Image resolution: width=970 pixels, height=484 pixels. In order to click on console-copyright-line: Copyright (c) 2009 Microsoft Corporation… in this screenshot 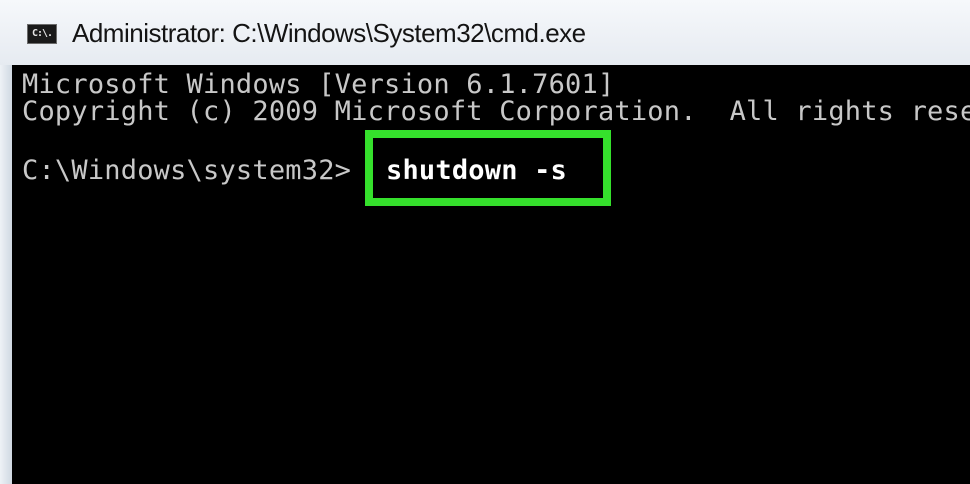, I will do `click(496, 111)`.